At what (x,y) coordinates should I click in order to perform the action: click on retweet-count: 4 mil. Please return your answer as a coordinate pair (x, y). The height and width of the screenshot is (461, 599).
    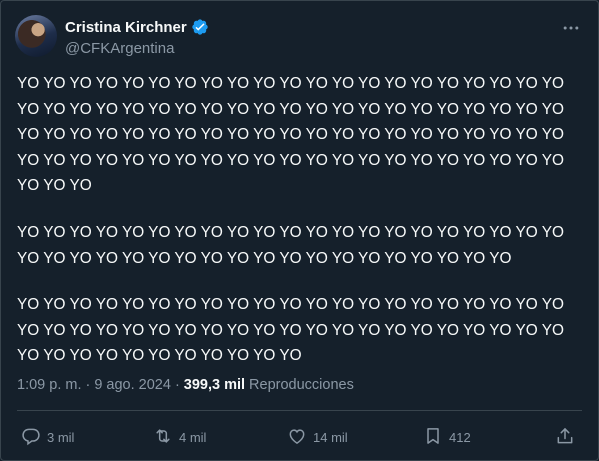
    Looking at the image, I should click on (193, 437).